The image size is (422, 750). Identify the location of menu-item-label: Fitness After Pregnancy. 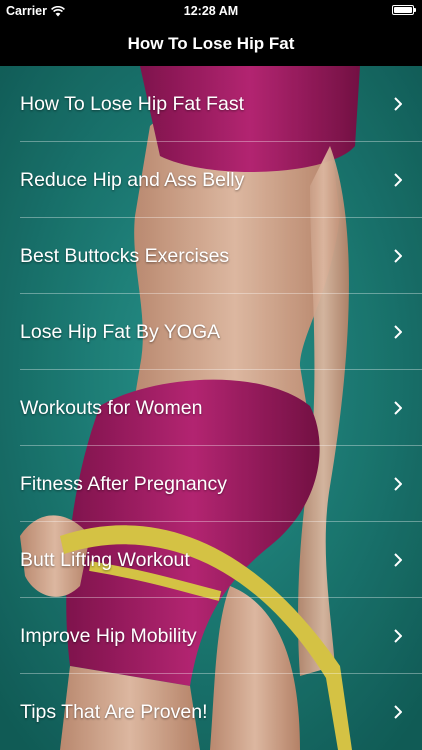
(124, 483).